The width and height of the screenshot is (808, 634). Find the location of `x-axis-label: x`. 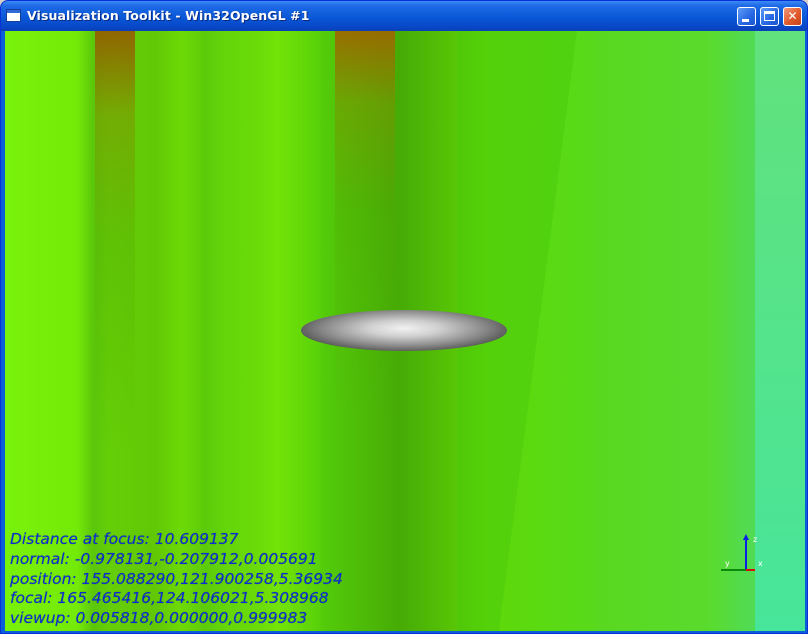

x-axis-label: x is located at coordinates (760, 563).